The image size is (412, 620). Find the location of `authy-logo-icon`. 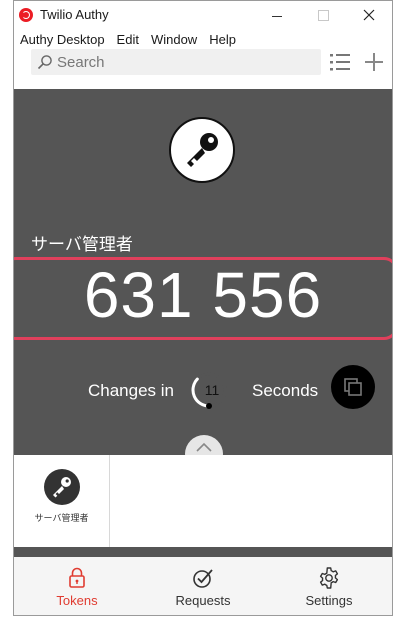

authy-logo-icon is located at coordinates (26, 15).